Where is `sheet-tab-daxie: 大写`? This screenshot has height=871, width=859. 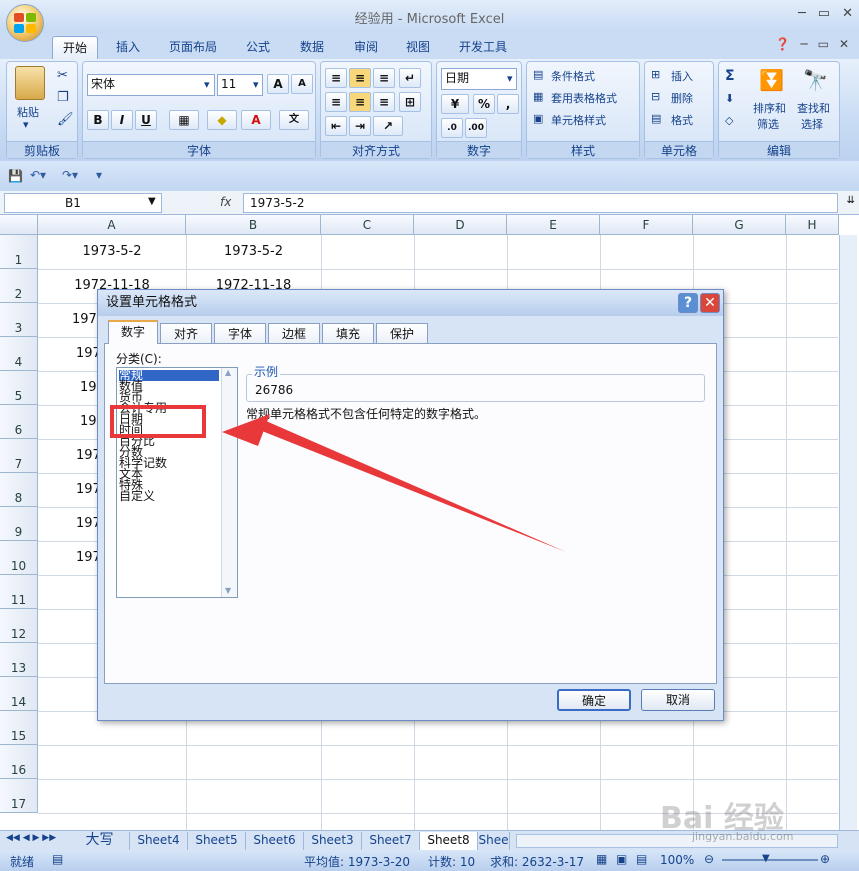
sheet-tab-daxie: 大写 is located at coordinates (100, 841).